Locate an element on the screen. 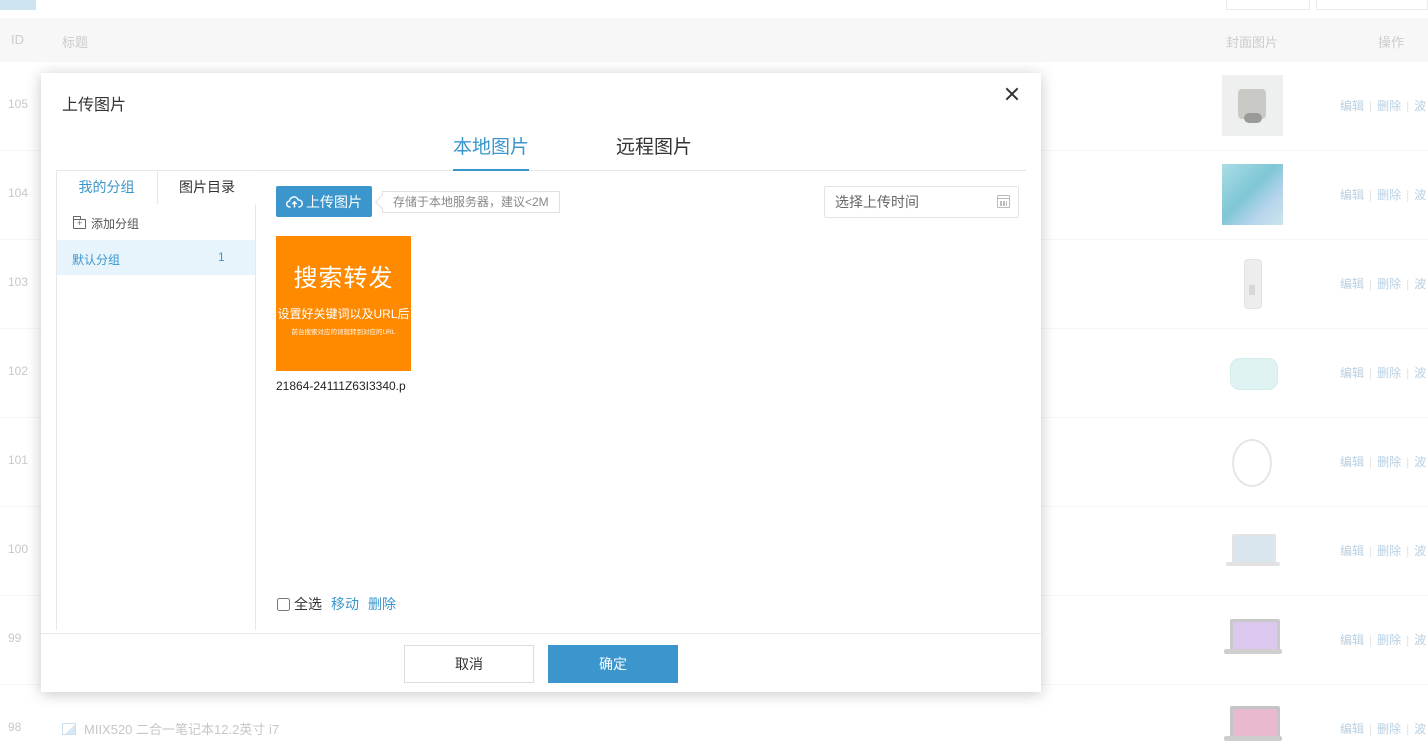 The height and width of the screenshot is (753, 1428). cancel-button: 取消 is located at coordinates (469, 664).